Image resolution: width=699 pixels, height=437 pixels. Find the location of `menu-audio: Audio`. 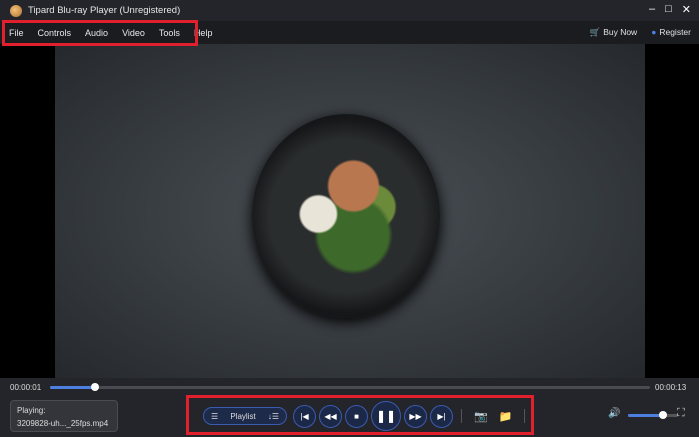

menu-audio: Audio is located at coordinates (96, 33).